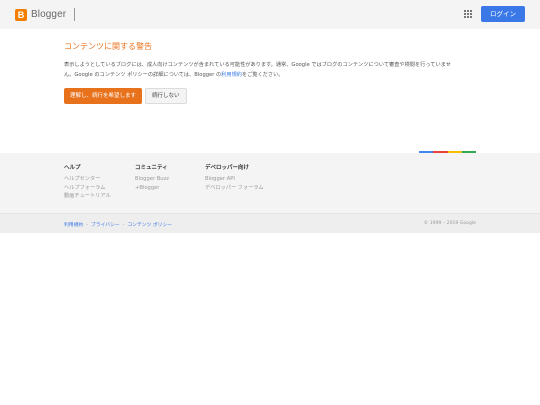 The width and height of the screenshot is (540, 405). I want to click on footer-heading-developers: デベロッパー向け, so click(227, 168).